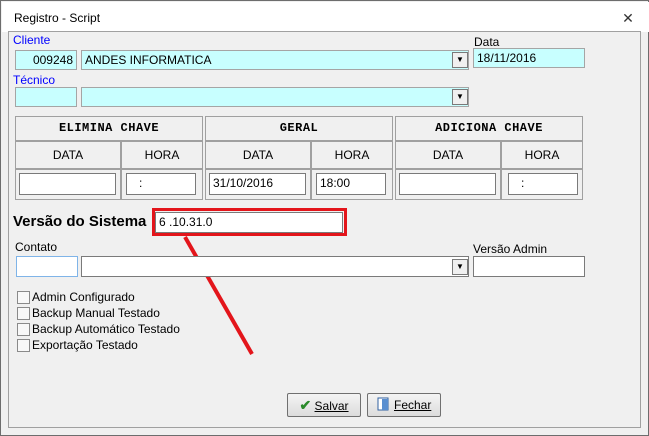 The width and height of the screenshot is (649, 436). What do you see at coordinates (85, 345) in the screenshot?
I see `checkbox-label: Exportação Testado` at bounding box center [85, 345].